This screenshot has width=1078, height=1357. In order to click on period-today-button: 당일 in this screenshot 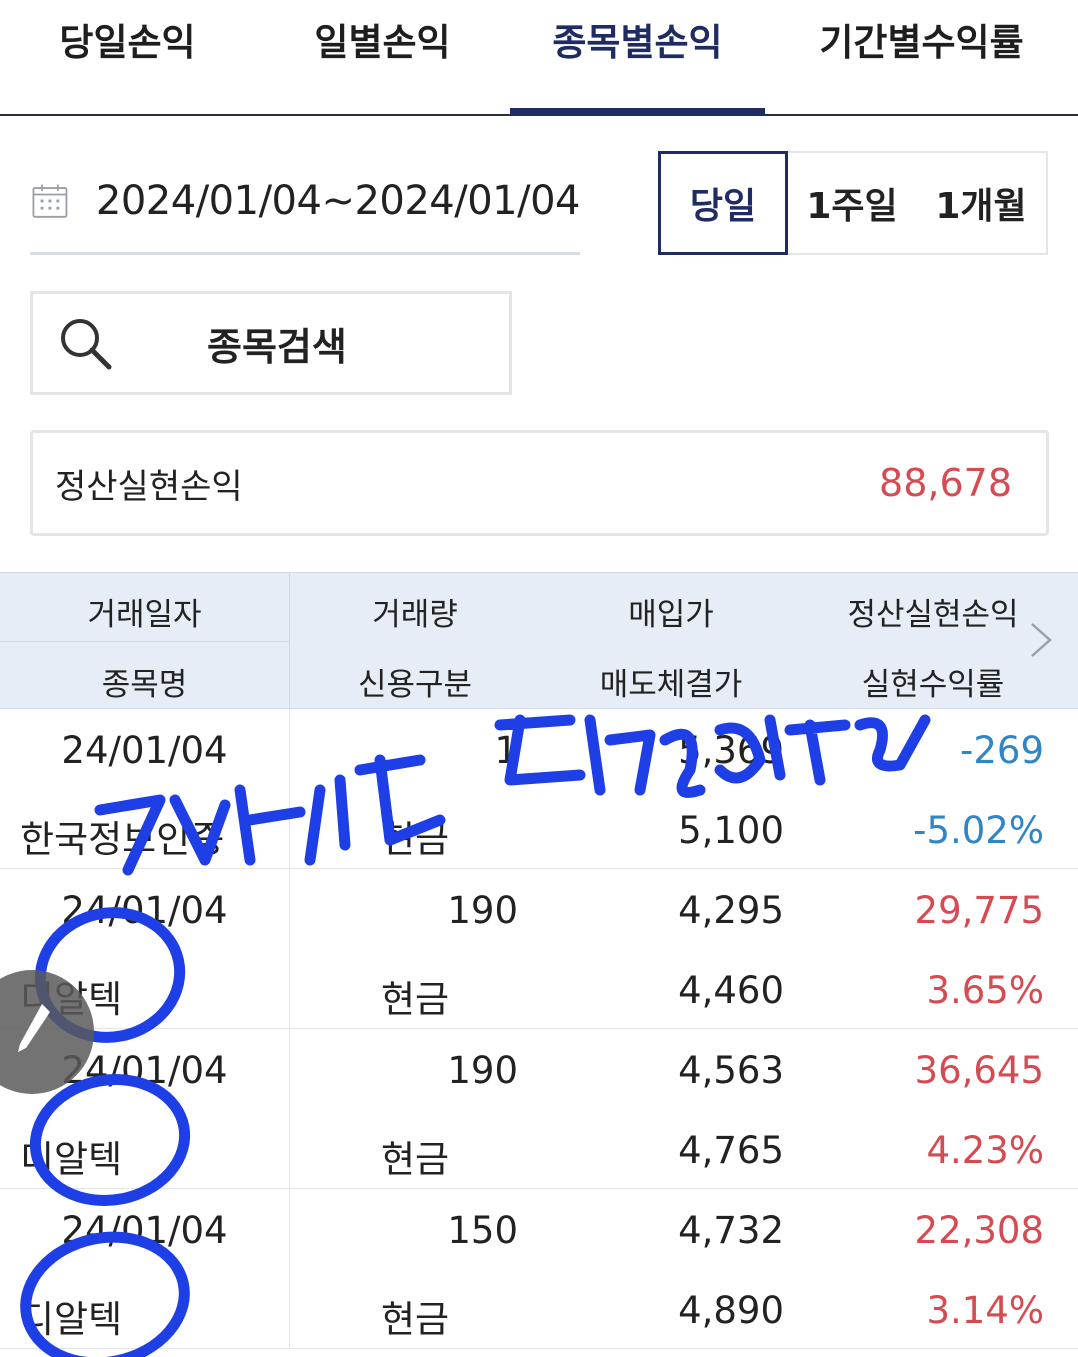, I will do `click(723, 203)`.